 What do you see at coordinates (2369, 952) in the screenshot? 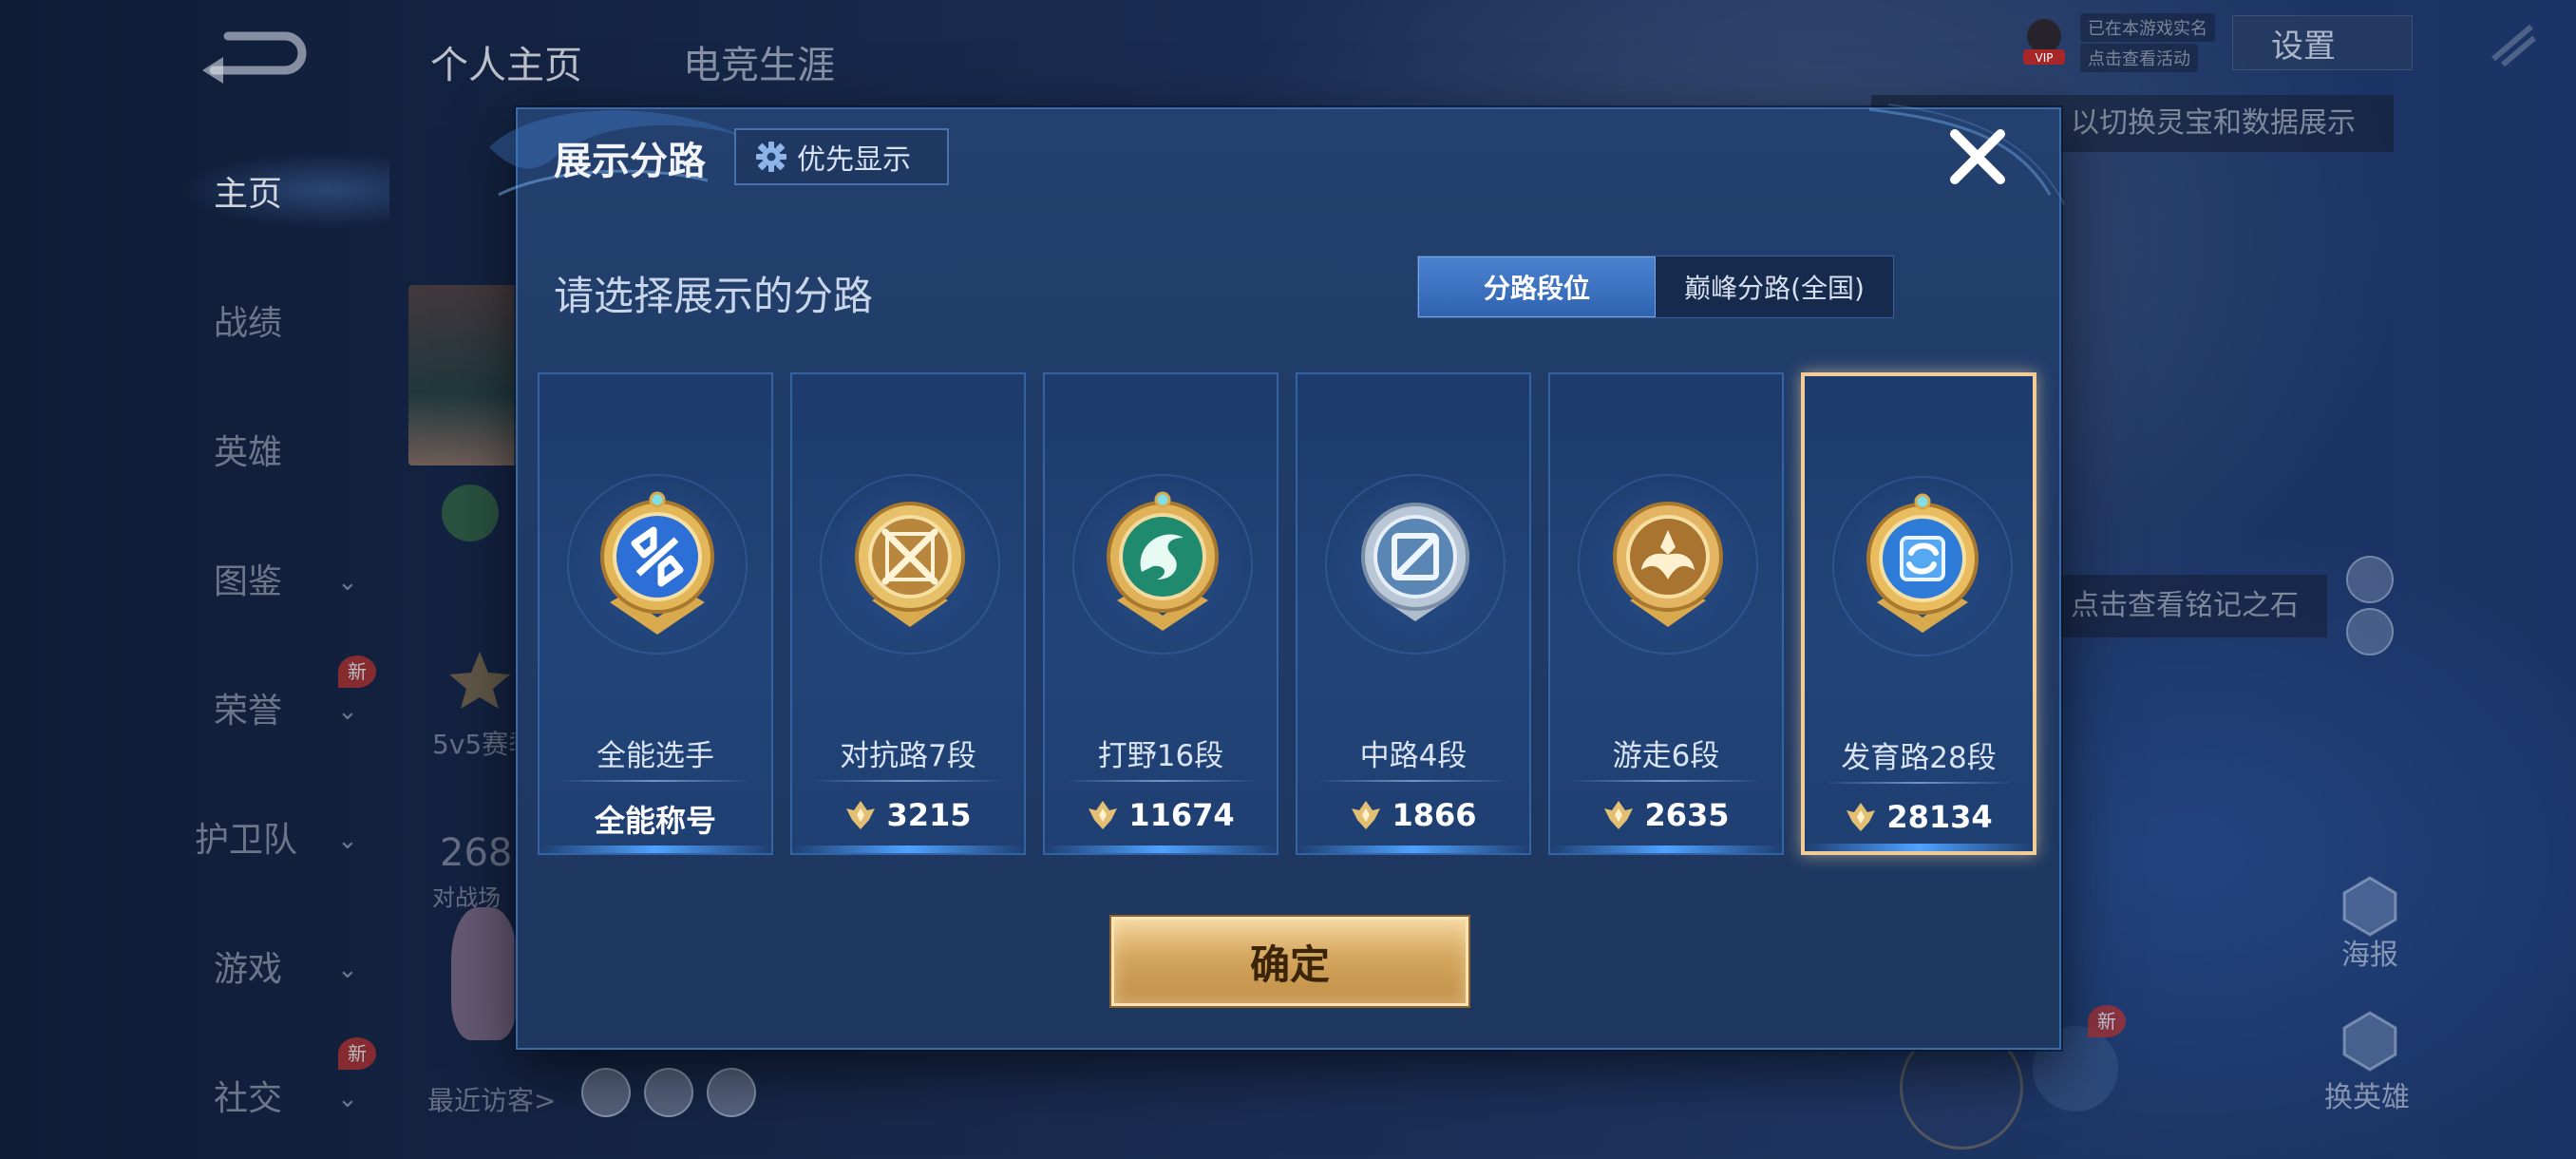
I see `poster-label: 海报` at bounding box center [2369, 952].